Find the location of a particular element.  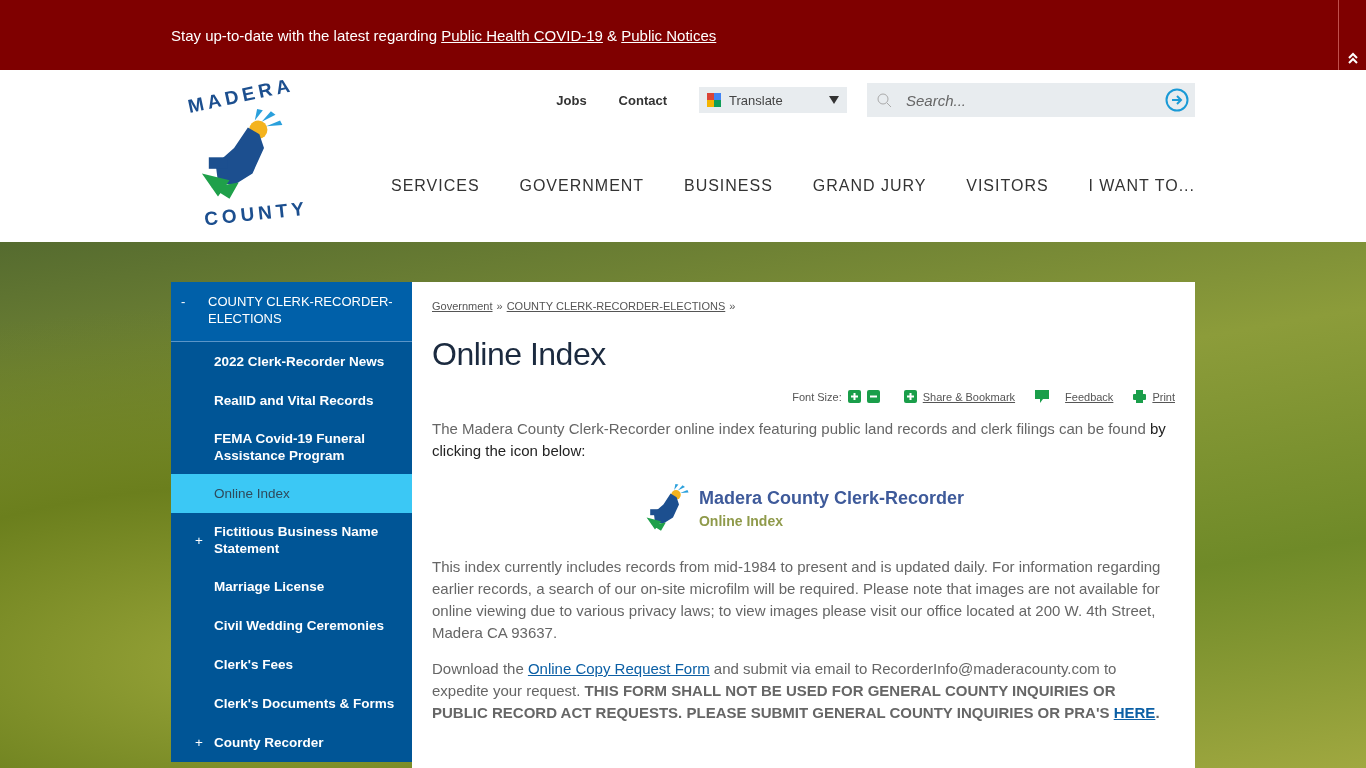

online-index-banner: Madera County Clerk-Recorder Online Index is located at coordinates (803, 508).